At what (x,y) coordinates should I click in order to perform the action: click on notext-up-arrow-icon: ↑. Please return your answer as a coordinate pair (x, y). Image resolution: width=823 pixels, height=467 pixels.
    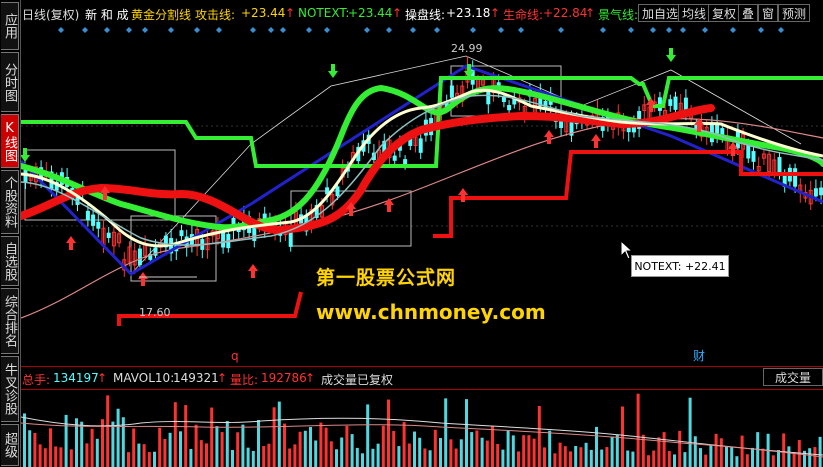
    Looking at the image, I should click on (397, 13).